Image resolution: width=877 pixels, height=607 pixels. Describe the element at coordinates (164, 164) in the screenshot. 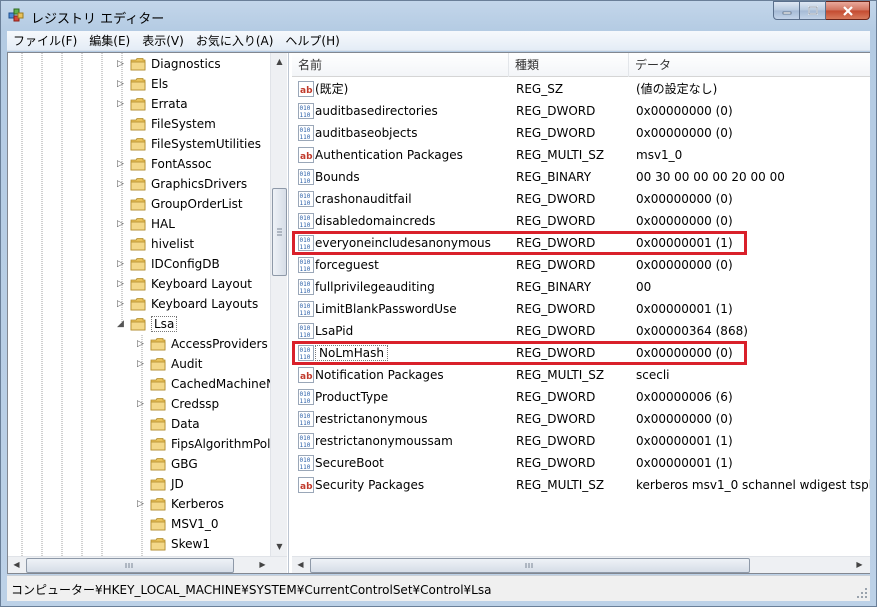

I see `tree-item: ▷ FontAssoc` at that location.